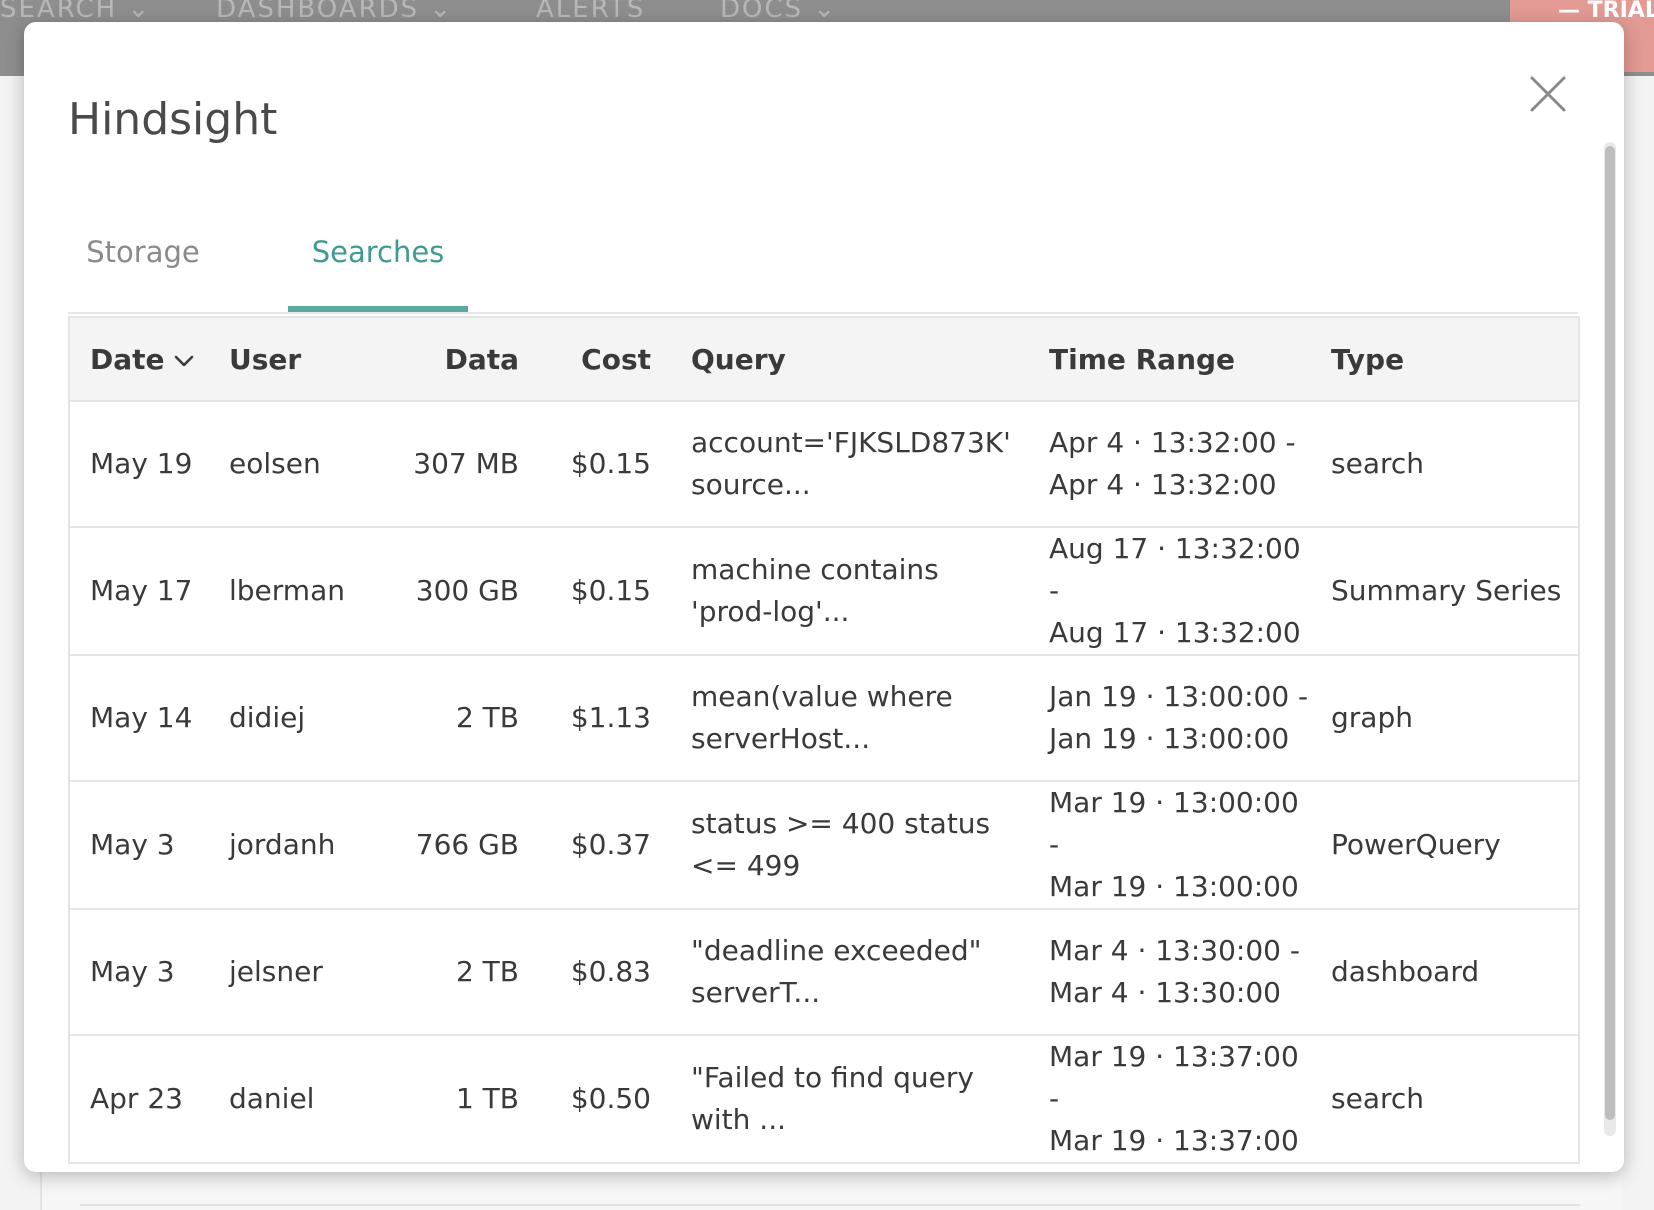 This screenshot has width=1654, height=1210. What do you see at coordinates (1179, 696) in the screenshot?
I see `time-range-start: Jan 19 · 13:00:00 -` at bounding box center [1179, 696].